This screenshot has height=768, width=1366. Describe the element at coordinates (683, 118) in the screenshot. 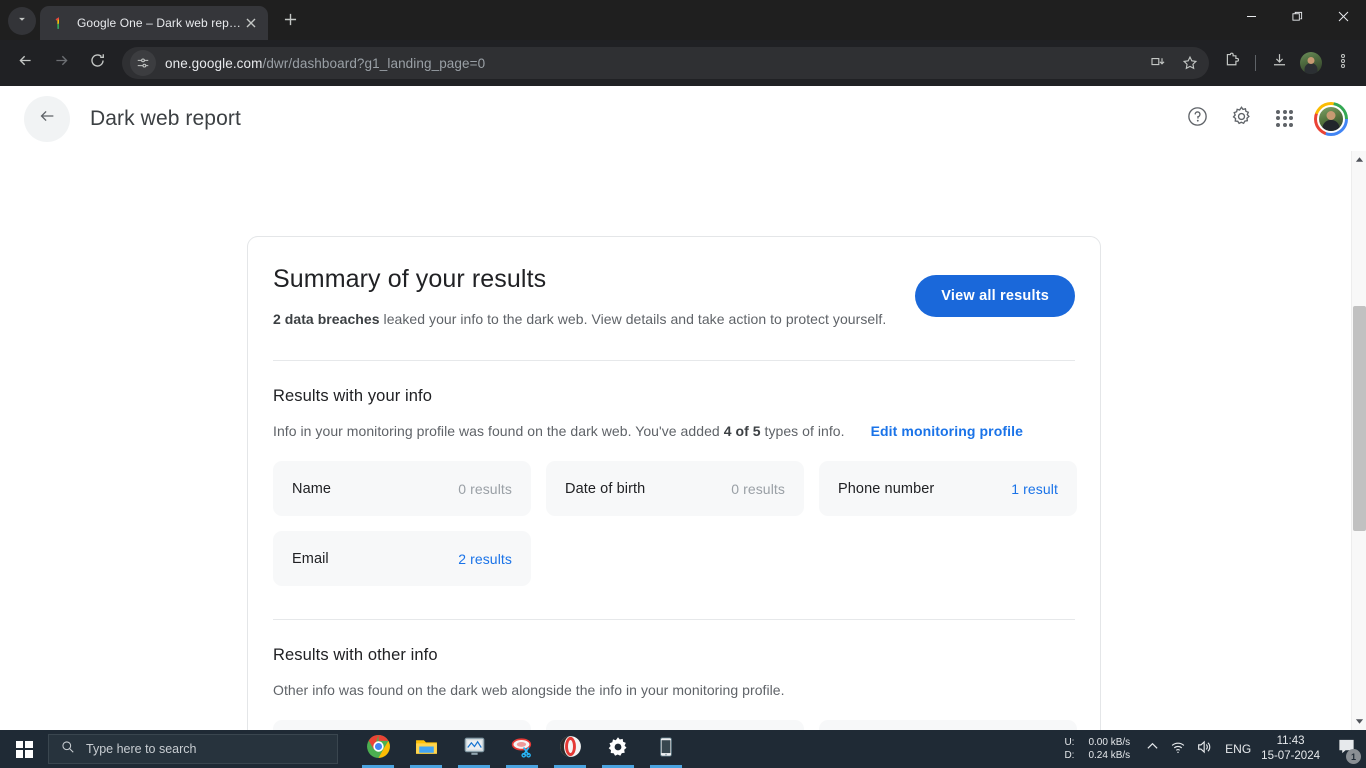

I see `app-header: Dark web report` at that location.